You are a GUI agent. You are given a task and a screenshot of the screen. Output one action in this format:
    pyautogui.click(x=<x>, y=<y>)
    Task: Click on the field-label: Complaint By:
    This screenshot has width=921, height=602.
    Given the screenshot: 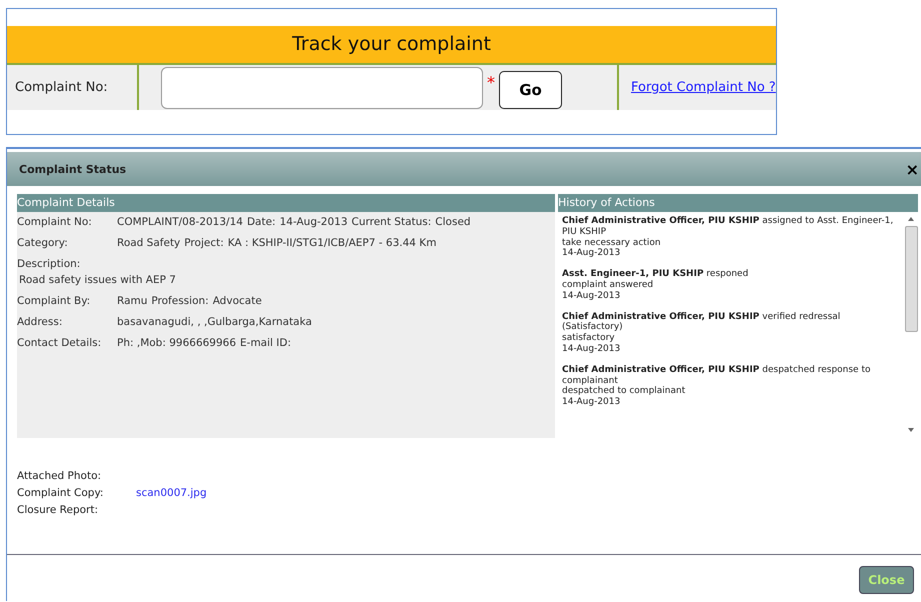 What is the action you would take?
    pyautogui.click(x=54, y=301)
    